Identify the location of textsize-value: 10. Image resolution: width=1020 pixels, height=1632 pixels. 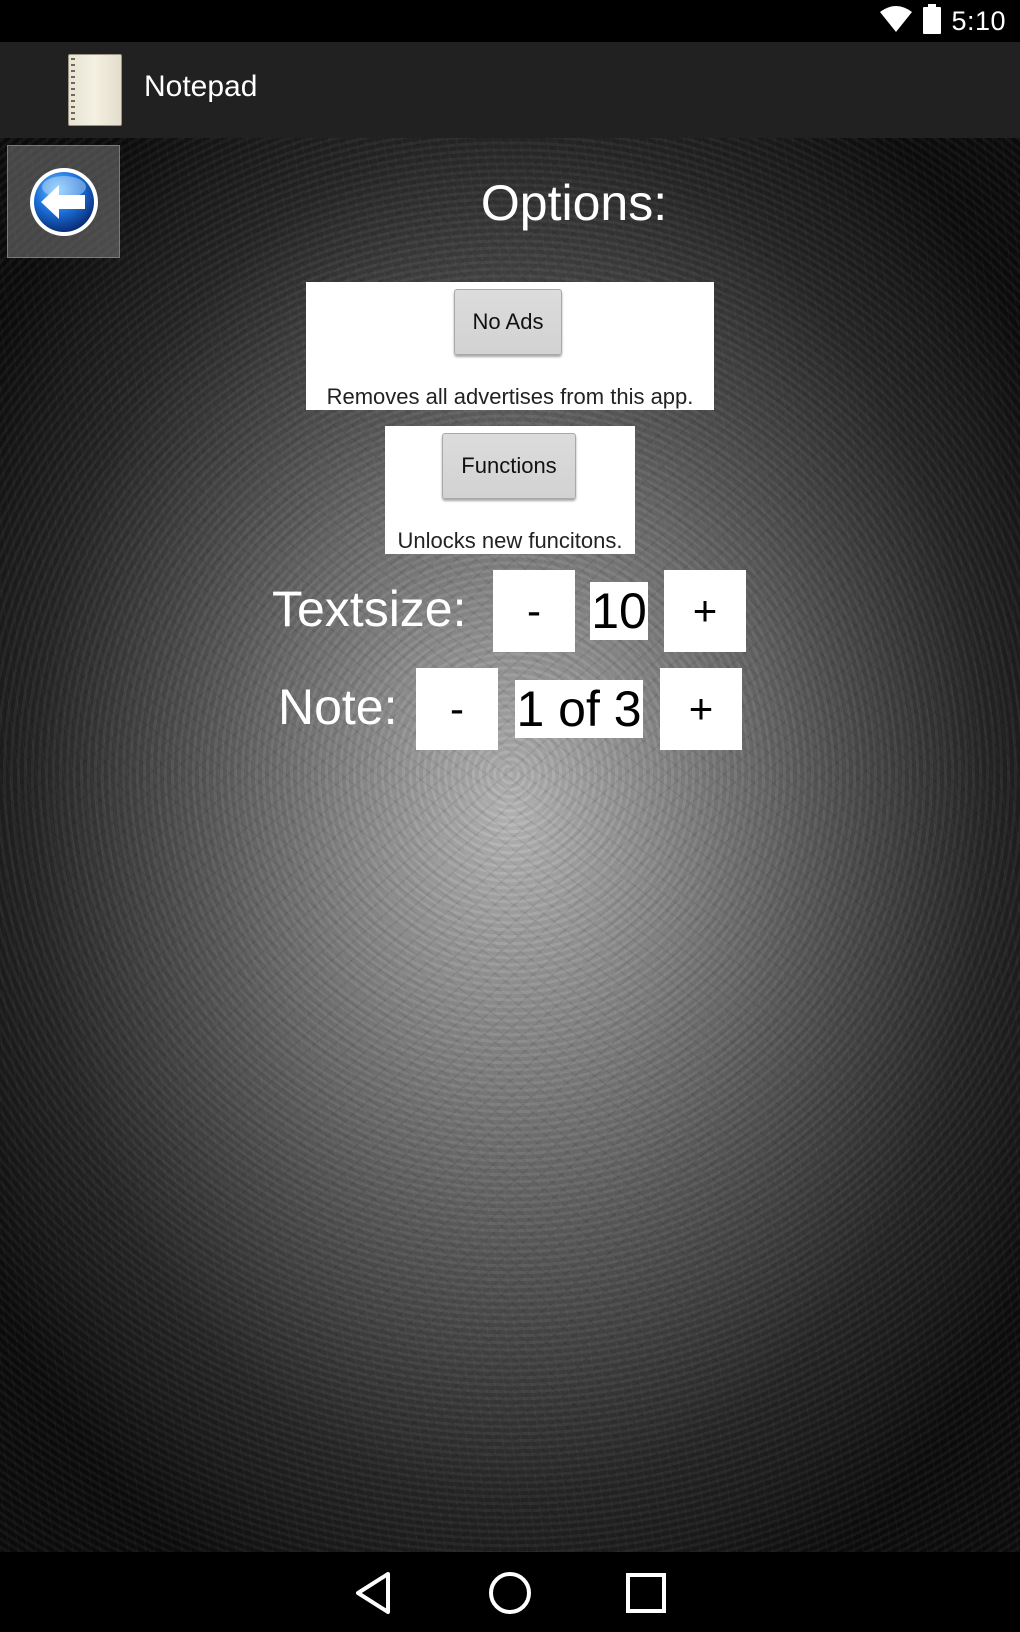
(619, 611).